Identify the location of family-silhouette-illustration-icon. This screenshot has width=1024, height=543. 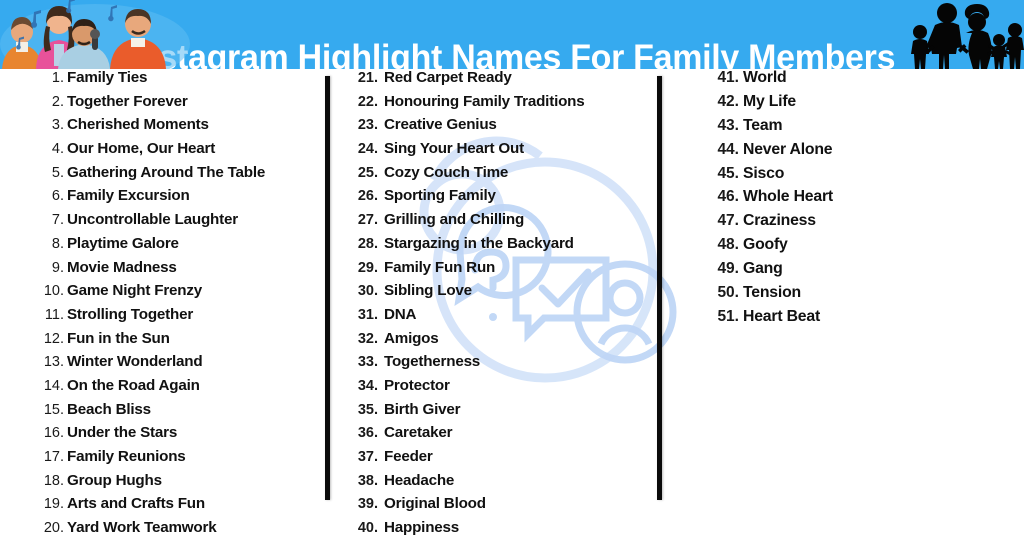
(963, 34).